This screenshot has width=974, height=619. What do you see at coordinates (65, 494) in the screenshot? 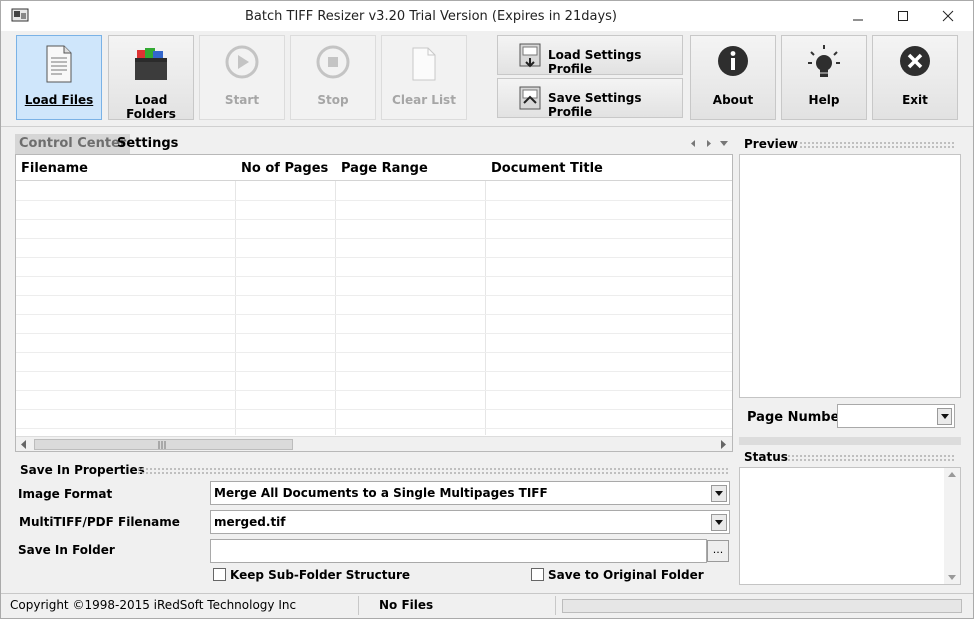
I see `image-format-label: Image Format` at bounding box center [65, 494].